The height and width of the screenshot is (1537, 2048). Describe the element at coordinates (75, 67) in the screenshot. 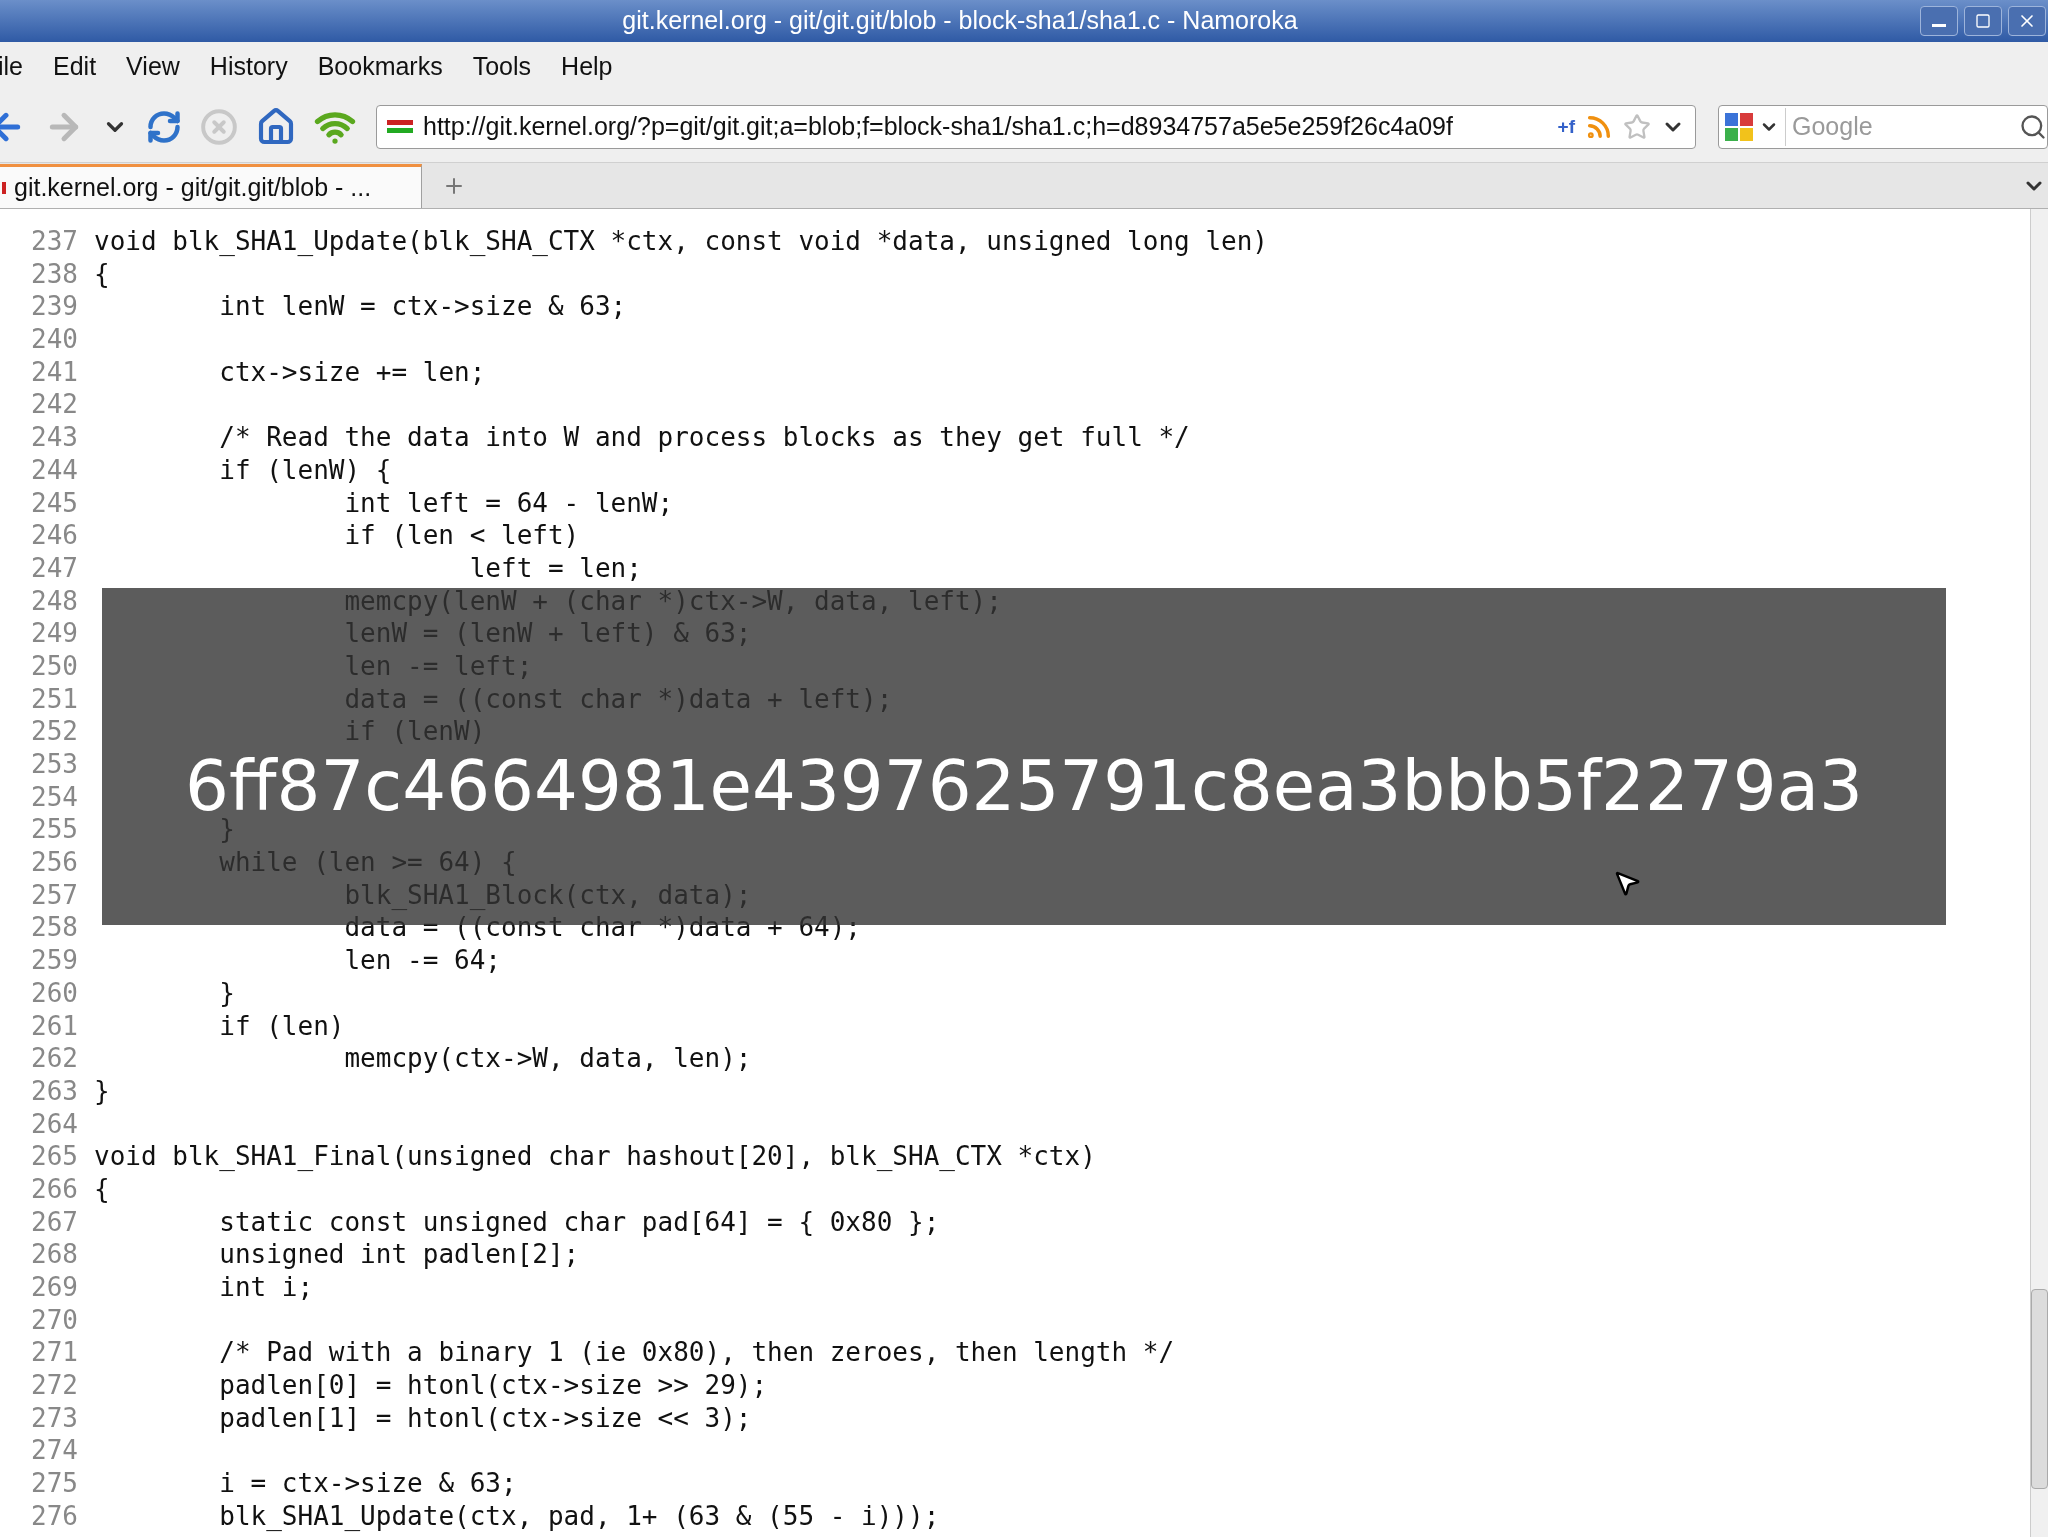

I see `menu-item: Edit` at that location.